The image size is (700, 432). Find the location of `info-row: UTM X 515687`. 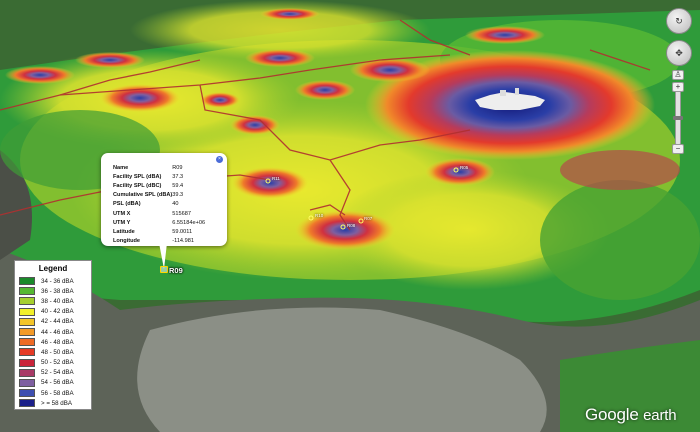

info-row: UTM X 515687 is located at coordinates (166, 213).